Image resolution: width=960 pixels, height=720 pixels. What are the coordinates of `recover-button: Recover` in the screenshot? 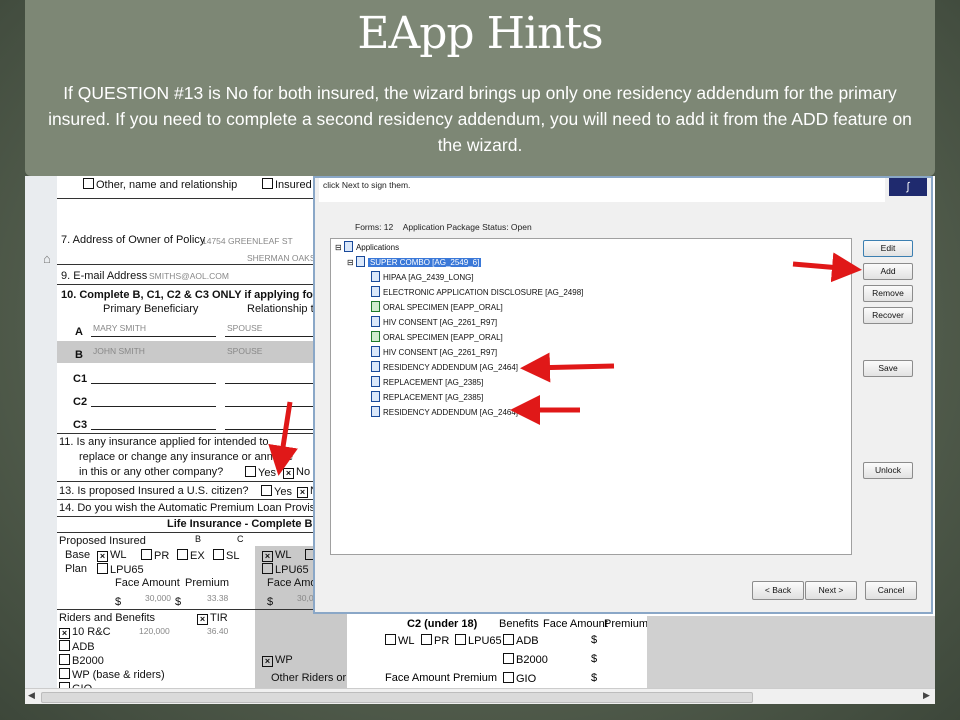 It's located at (888, 315).